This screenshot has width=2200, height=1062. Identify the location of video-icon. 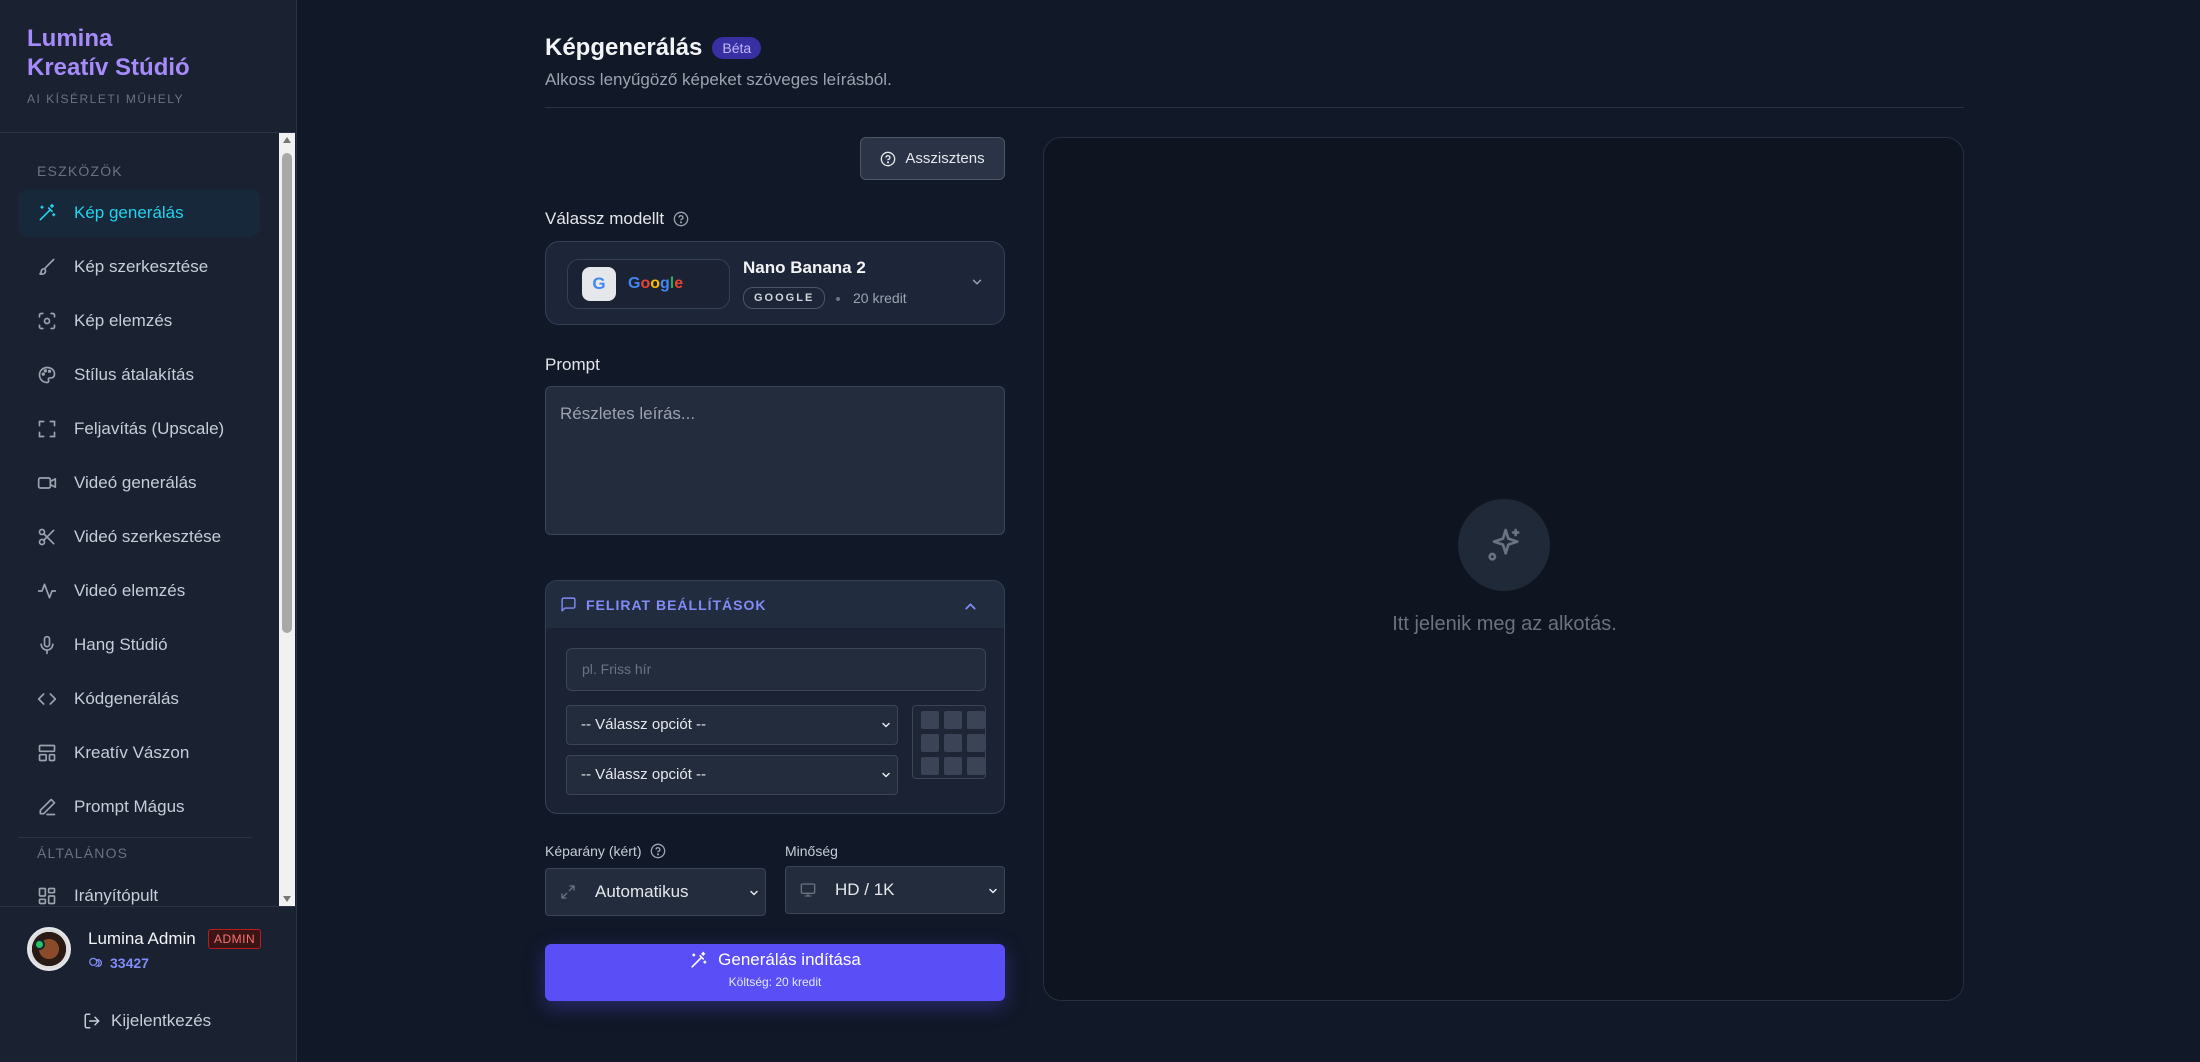
(47, 483).